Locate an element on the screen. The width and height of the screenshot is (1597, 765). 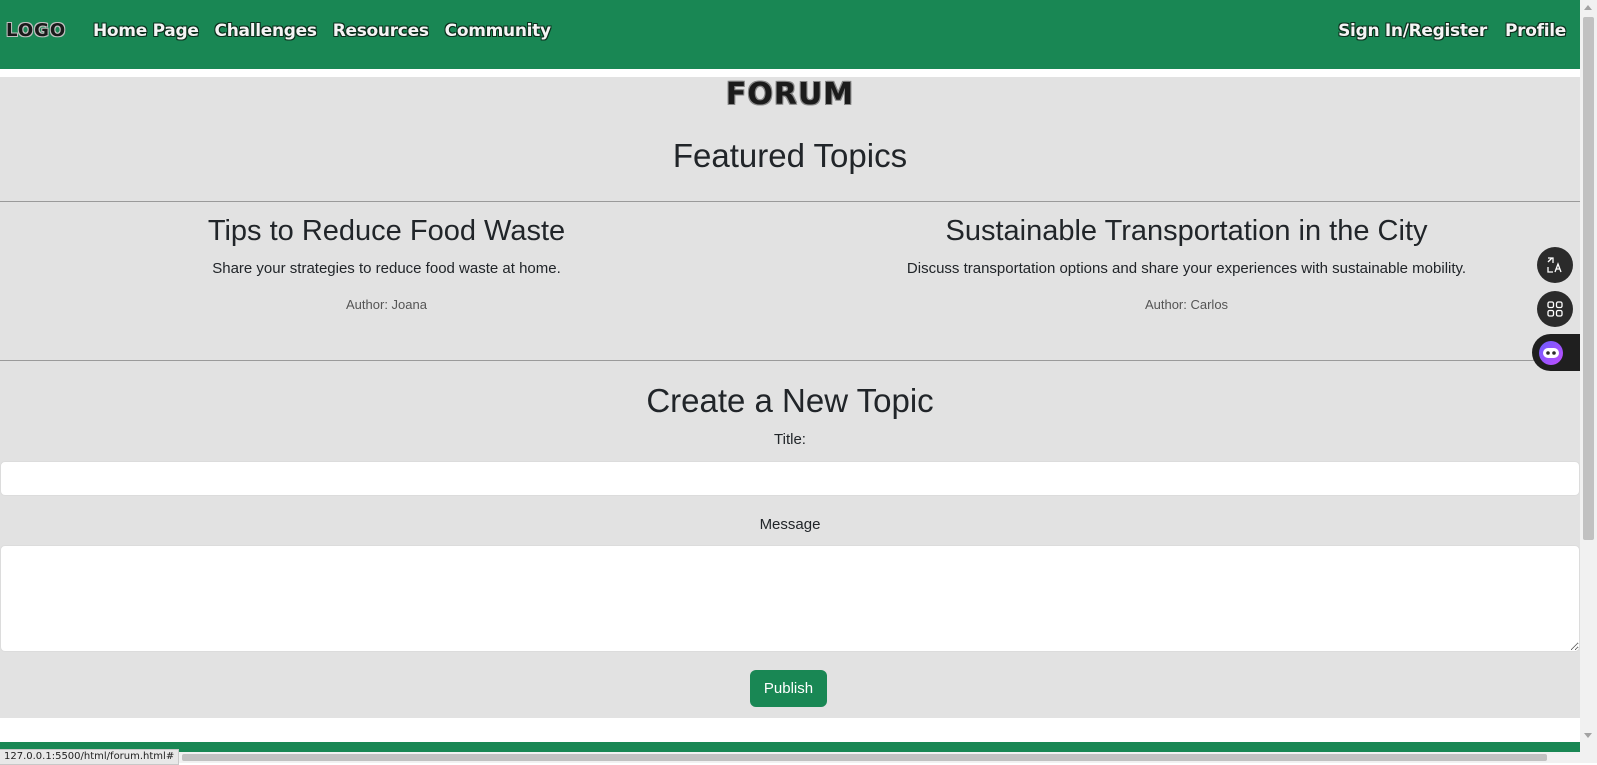
topic-title: Sustainable Transportation in the City is located at coordinates (1186, 231).